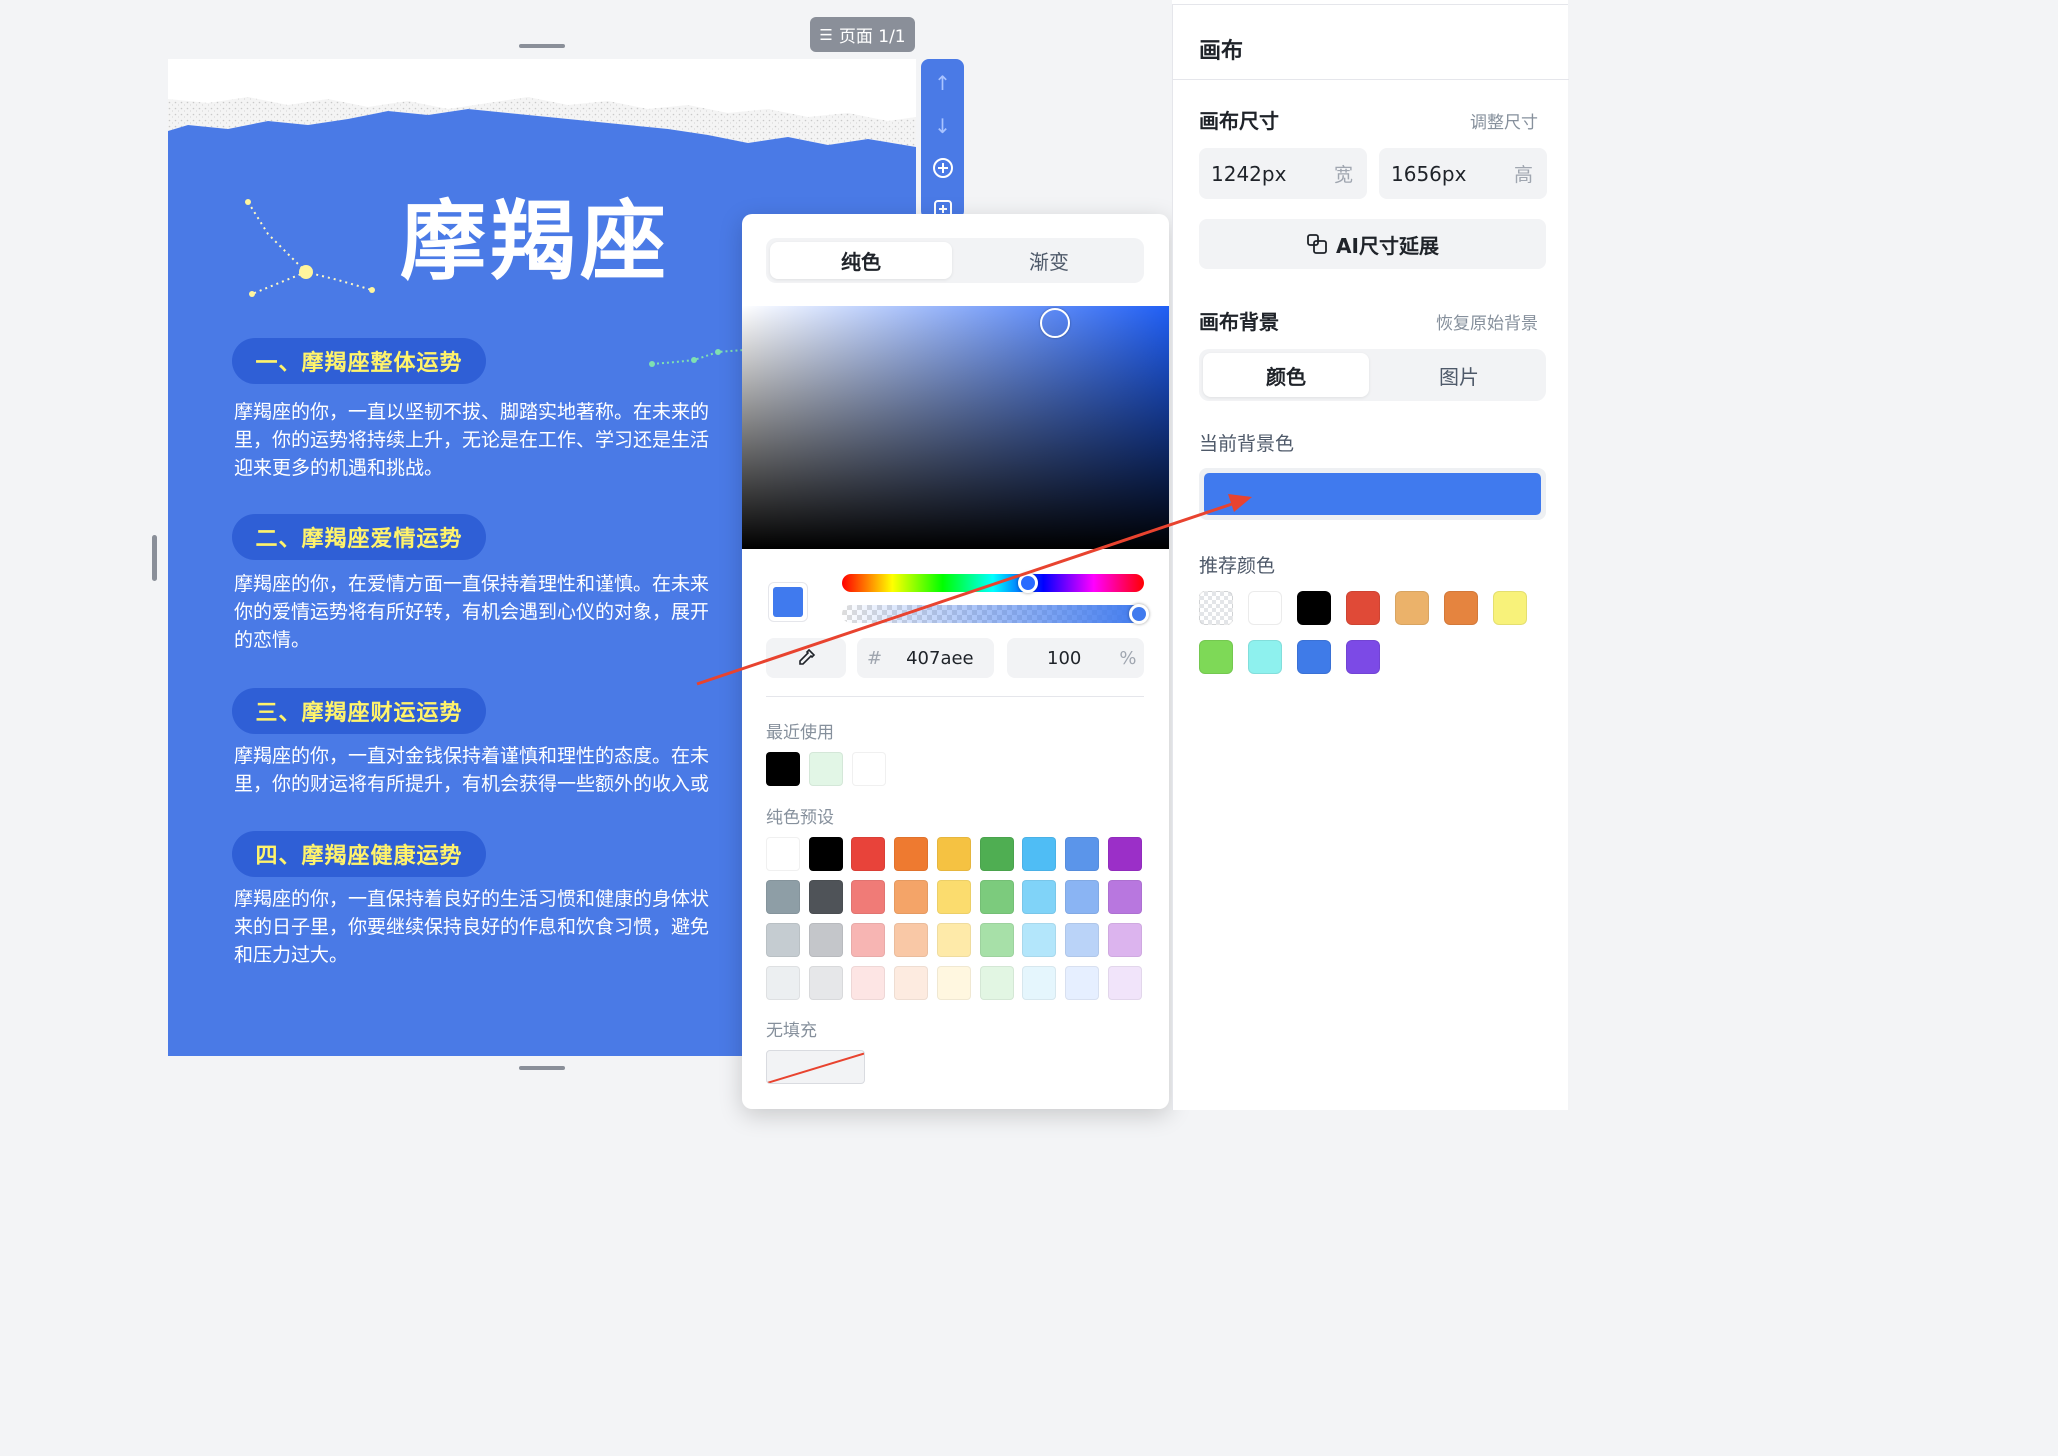 The height and width of the screenshot is (1456, 2058). Describe the element at coordinates (815, 1067) in the screenshot. I see `no-fill-swatch` at that location.